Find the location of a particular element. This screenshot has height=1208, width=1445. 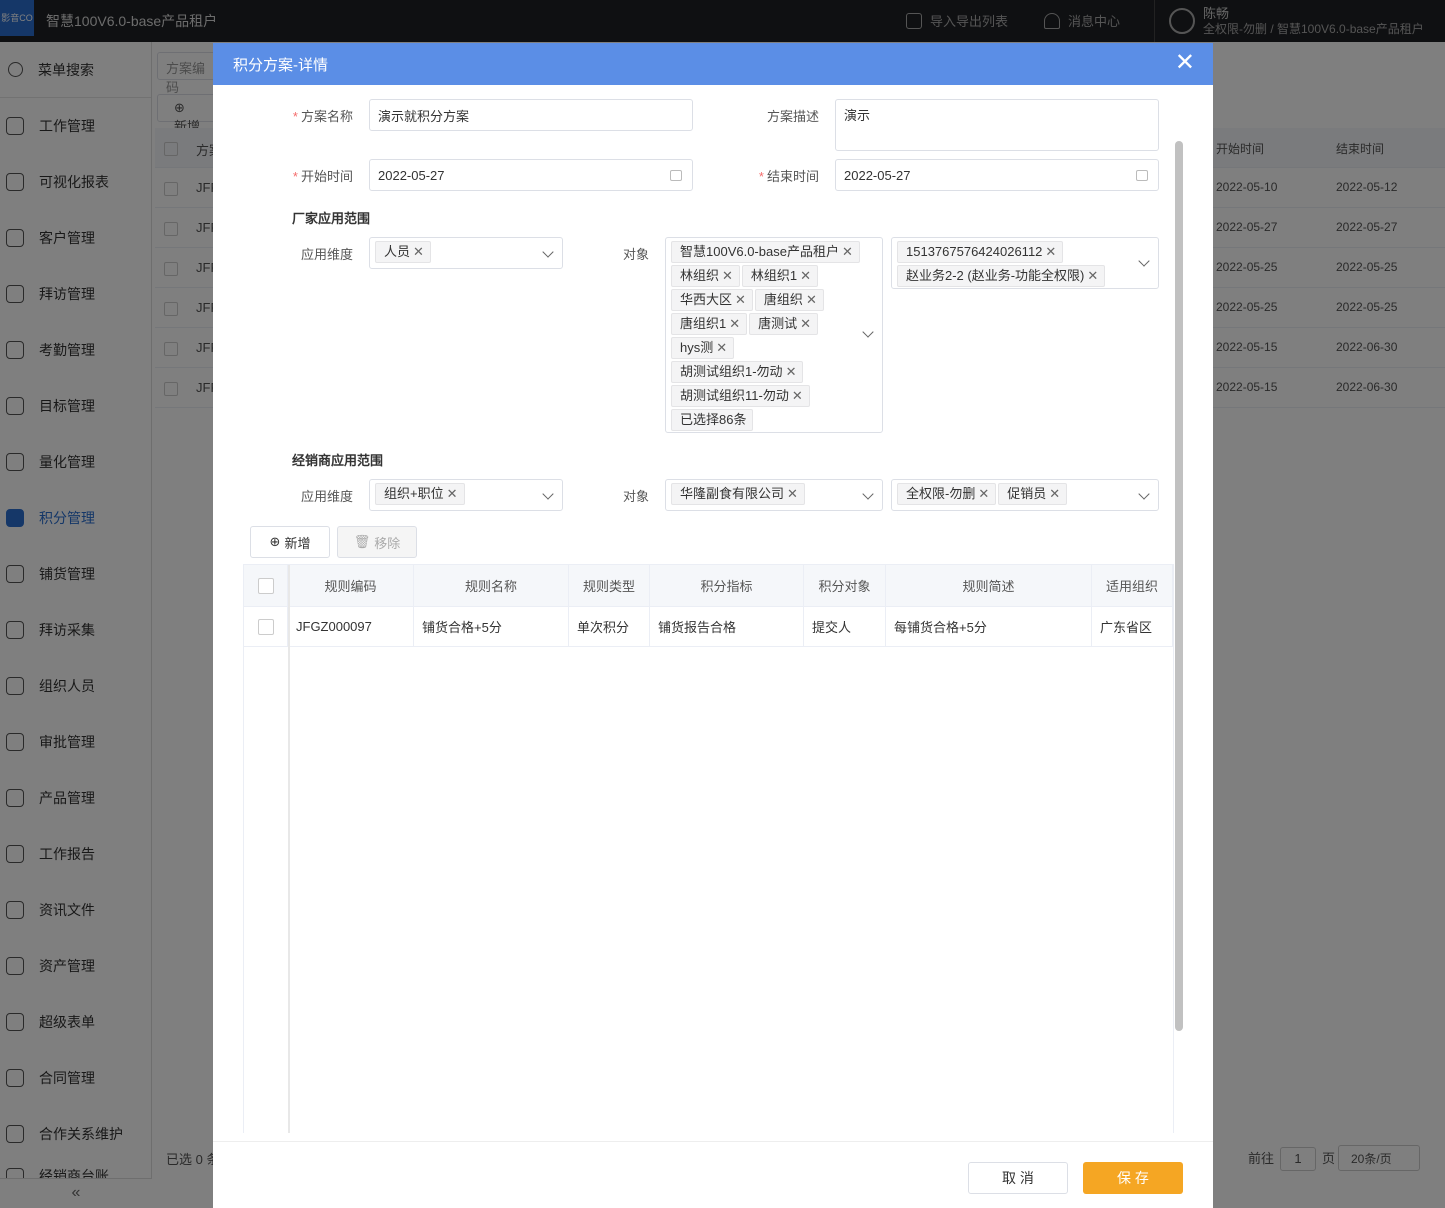

add-rule-button: ⊕ 新增 is located at coordinates (290, 542).